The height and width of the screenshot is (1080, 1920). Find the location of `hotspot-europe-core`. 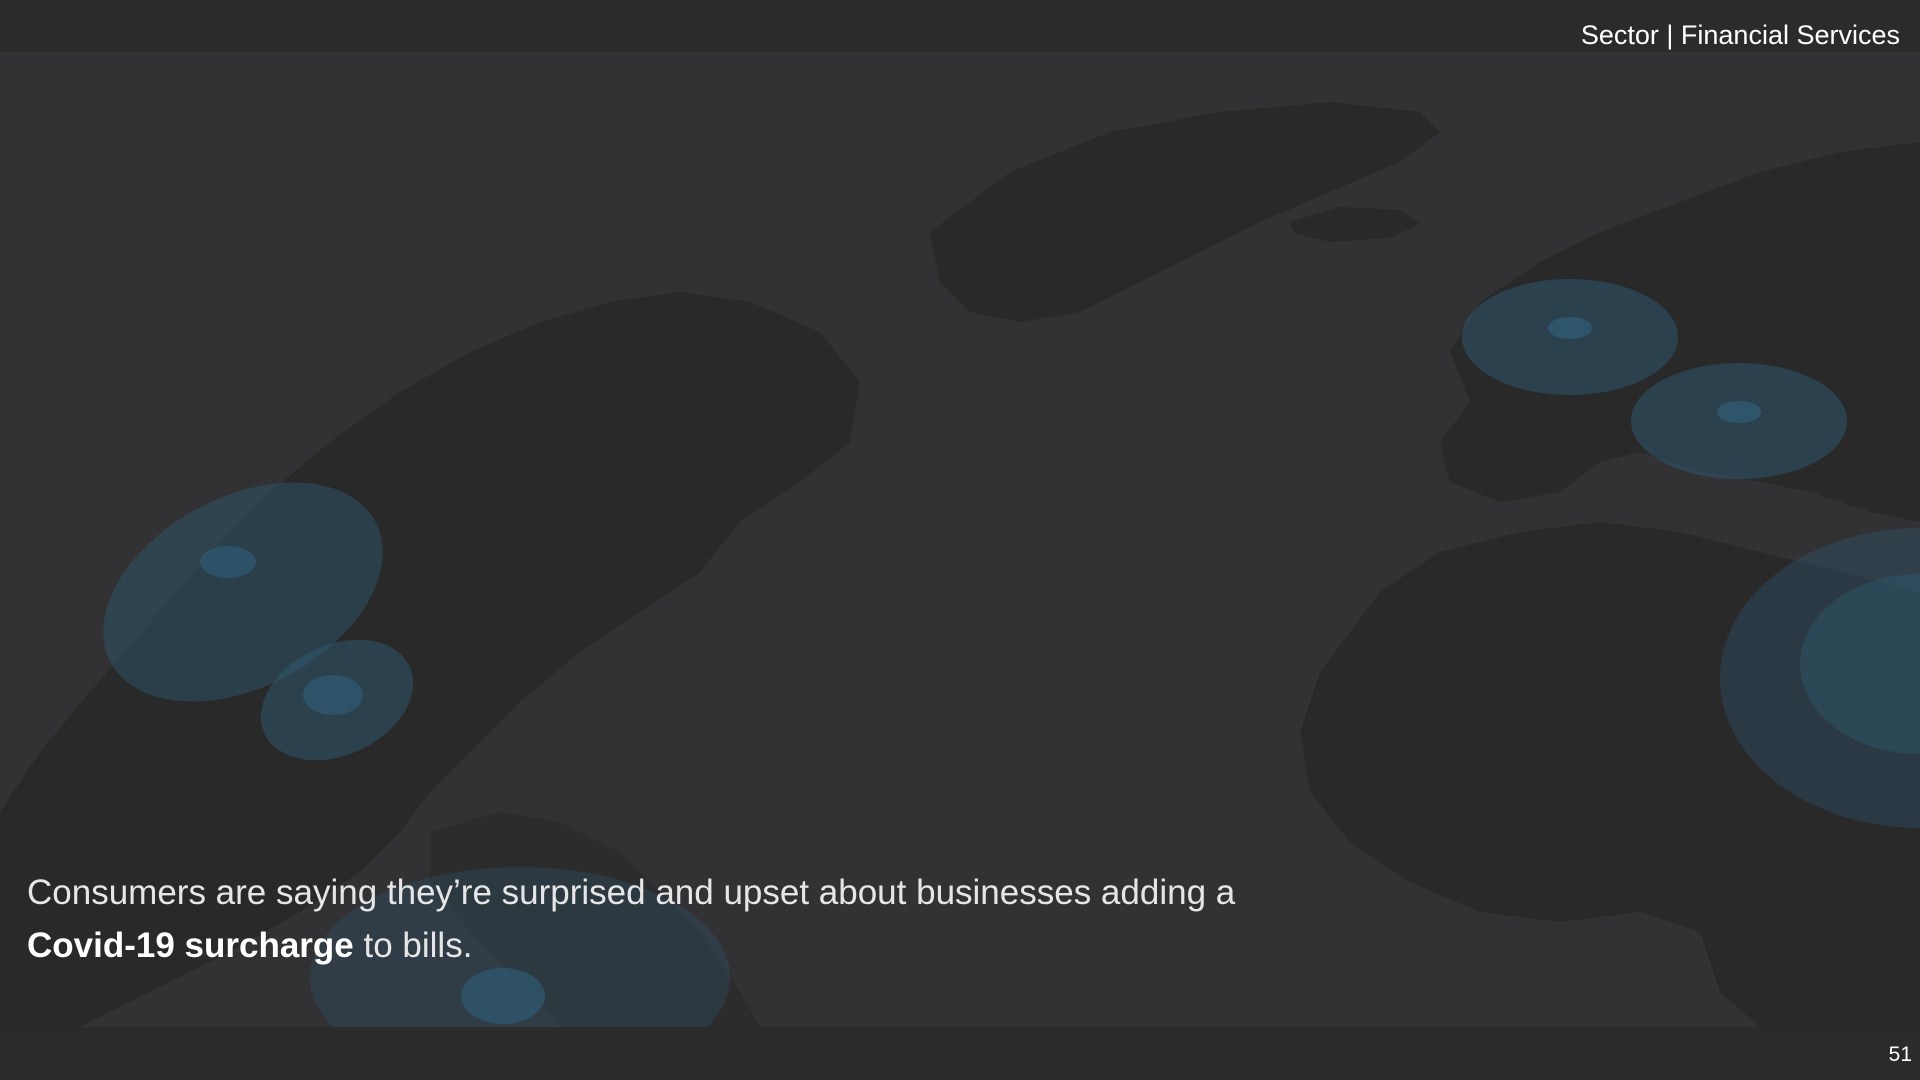

hotspot-europe-core is located at coordinates (1739, 412).